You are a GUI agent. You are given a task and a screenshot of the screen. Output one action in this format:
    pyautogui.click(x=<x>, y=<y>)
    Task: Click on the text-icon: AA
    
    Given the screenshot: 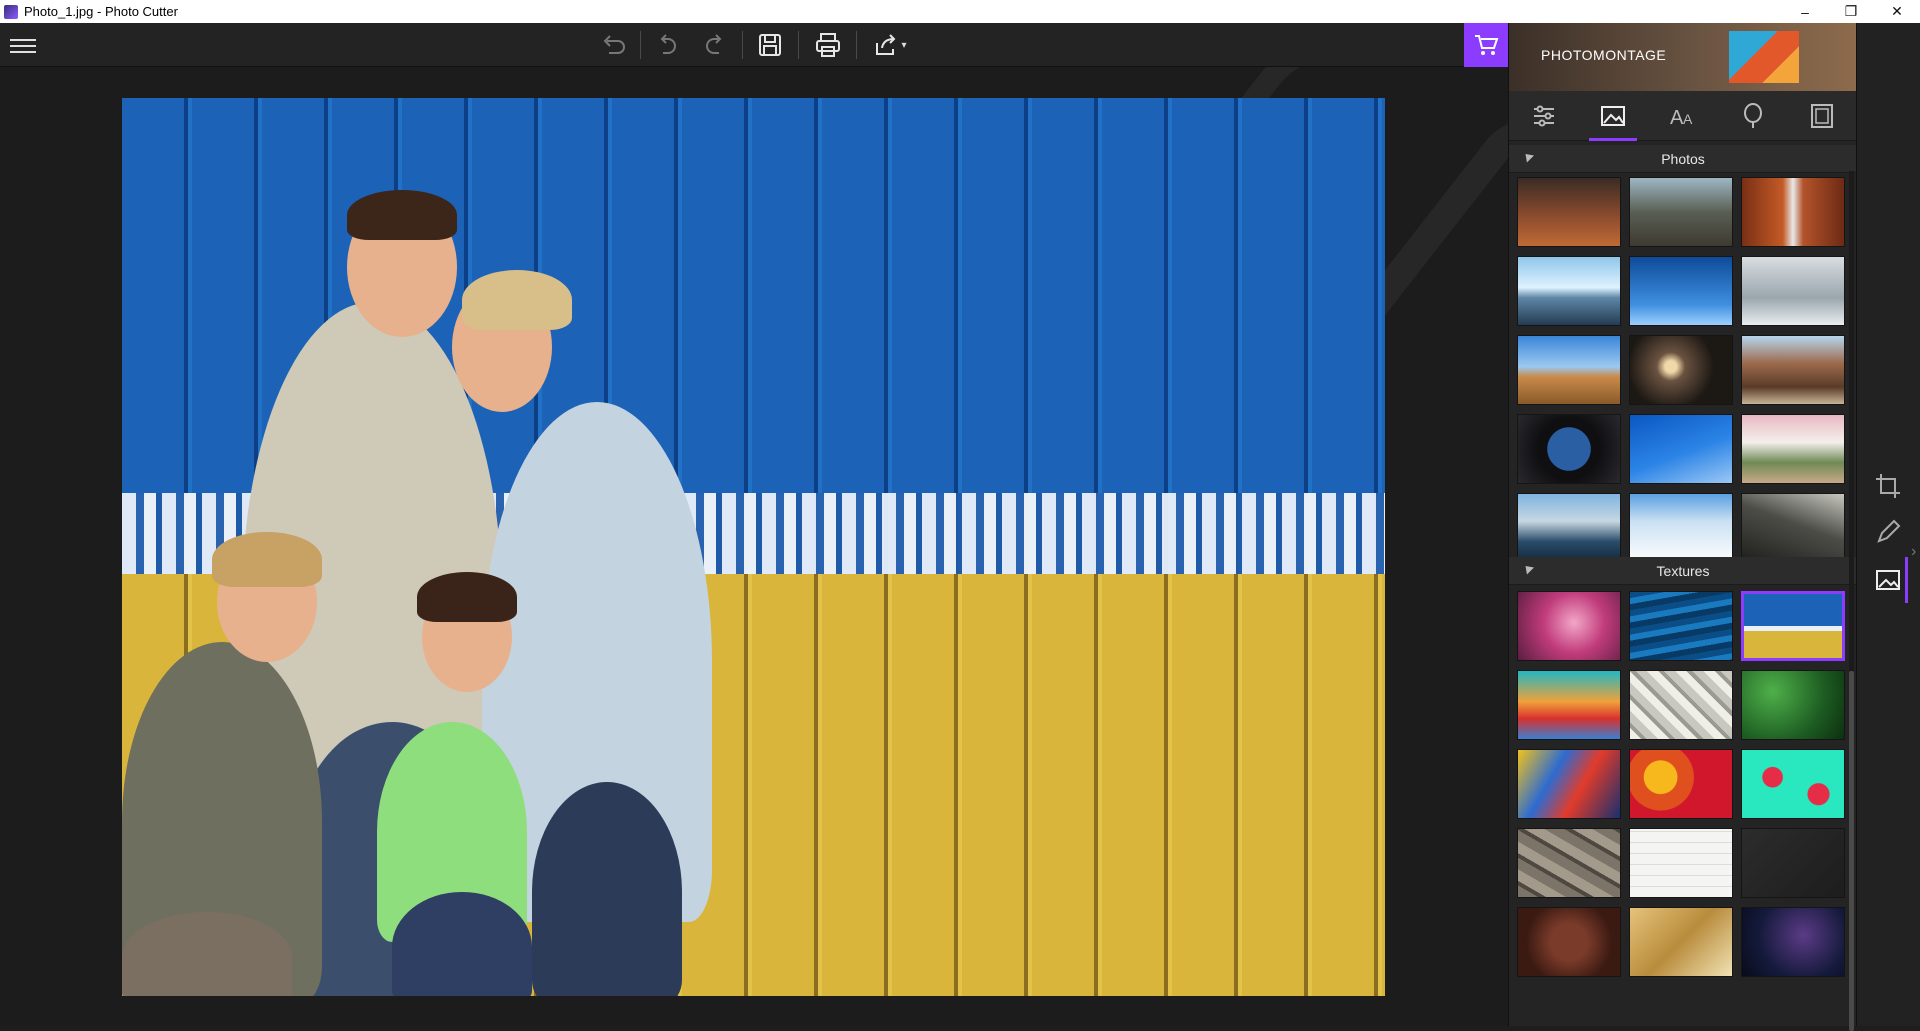 What is the action you would take?
    pyautogui.click(x=1681, y=117)
    